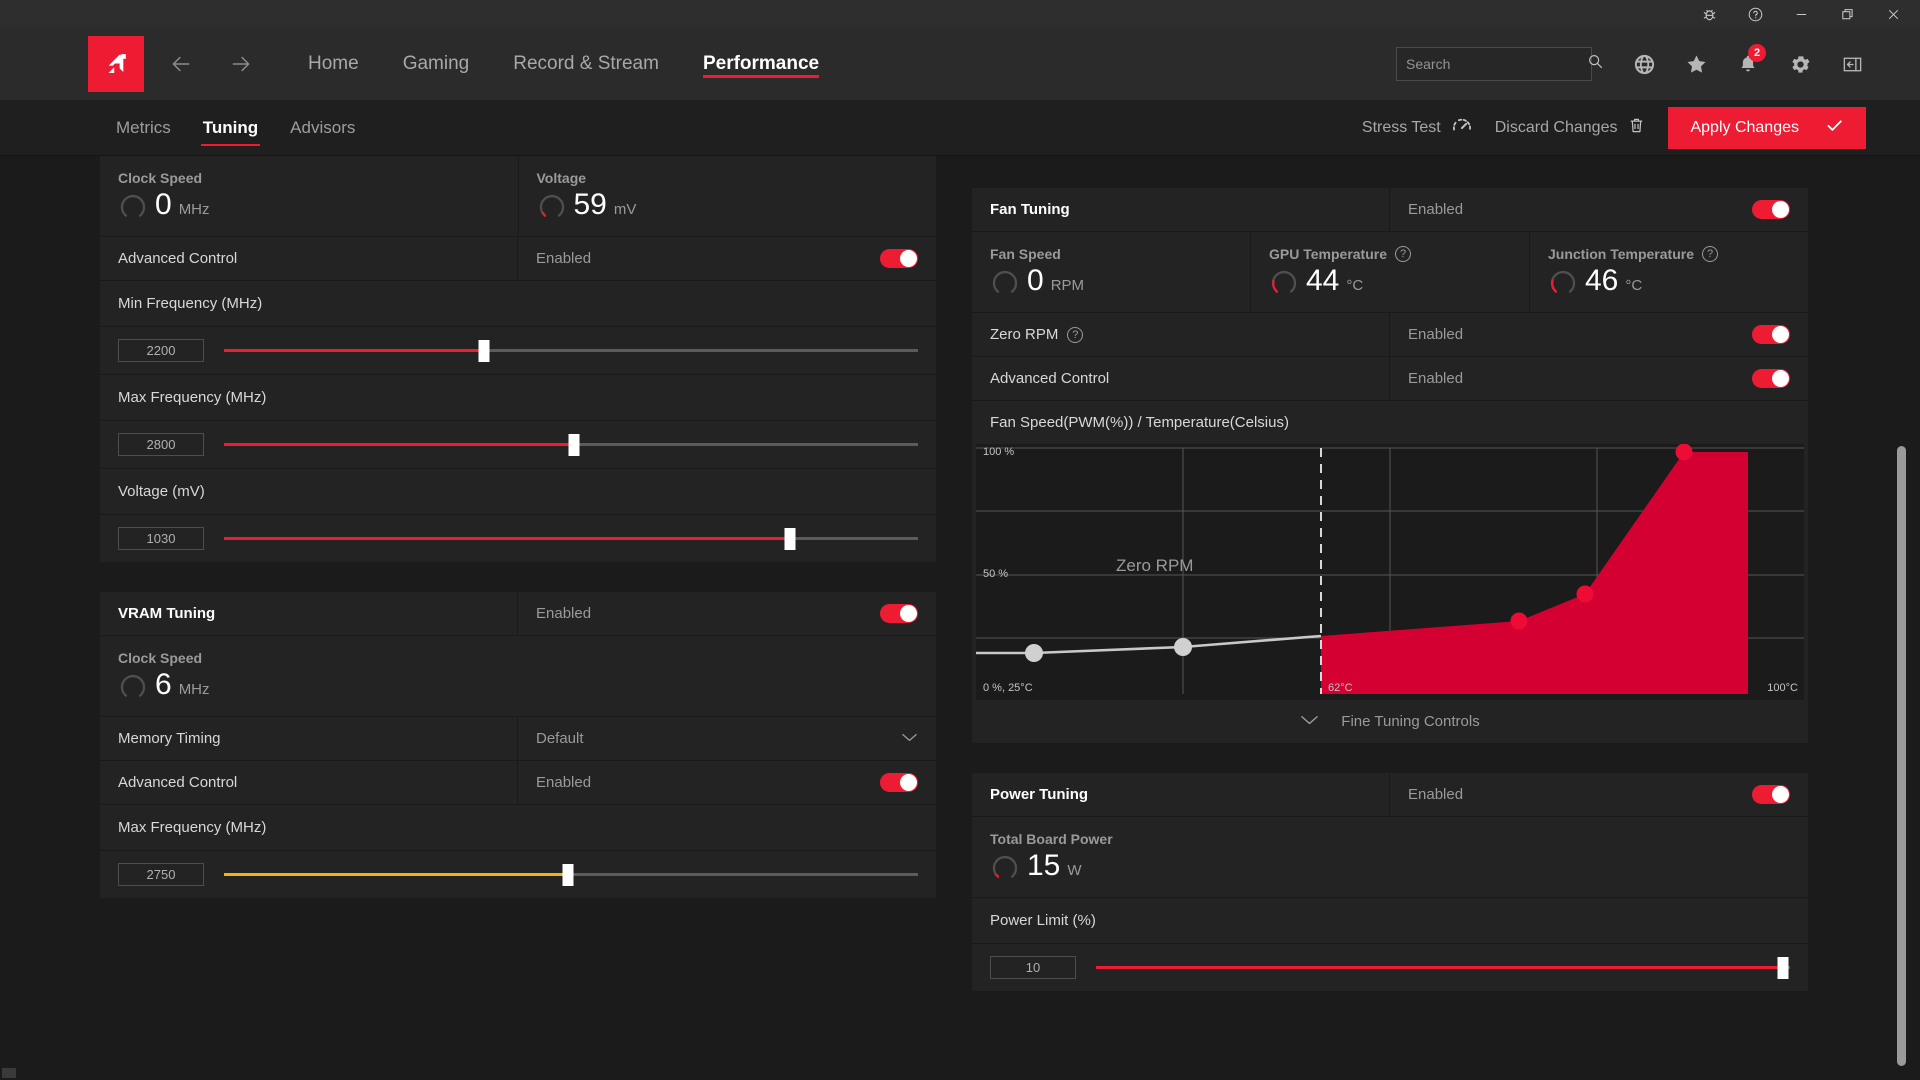 This screenshot has width=1920, height=1080. I want to click on apply-changes-button: Apply Changes, so click(1767, 127).